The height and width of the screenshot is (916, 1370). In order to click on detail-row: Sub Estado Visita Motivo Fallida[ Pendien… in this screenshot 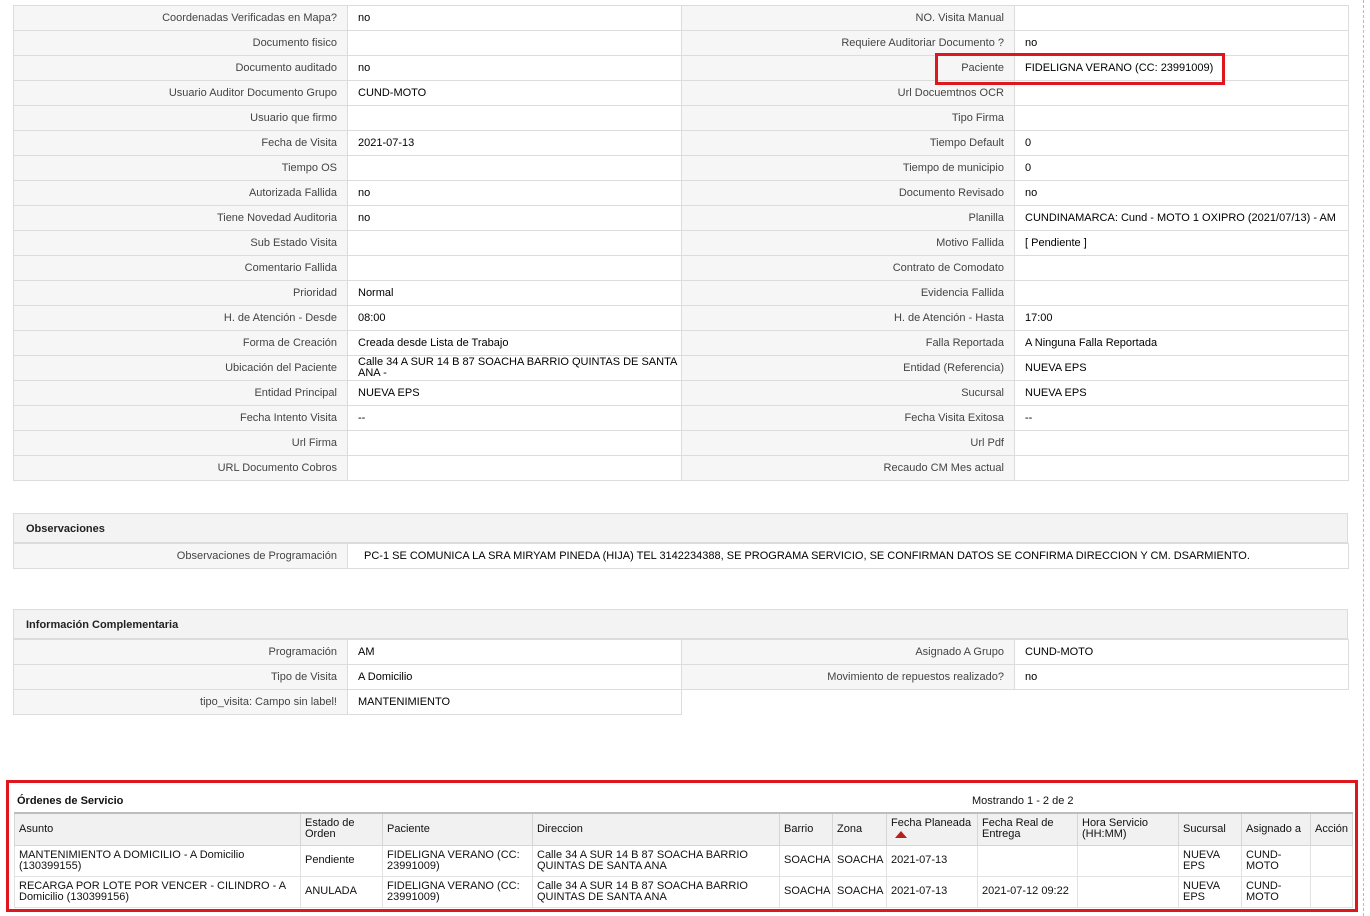, I will do `click(681, 243)`.